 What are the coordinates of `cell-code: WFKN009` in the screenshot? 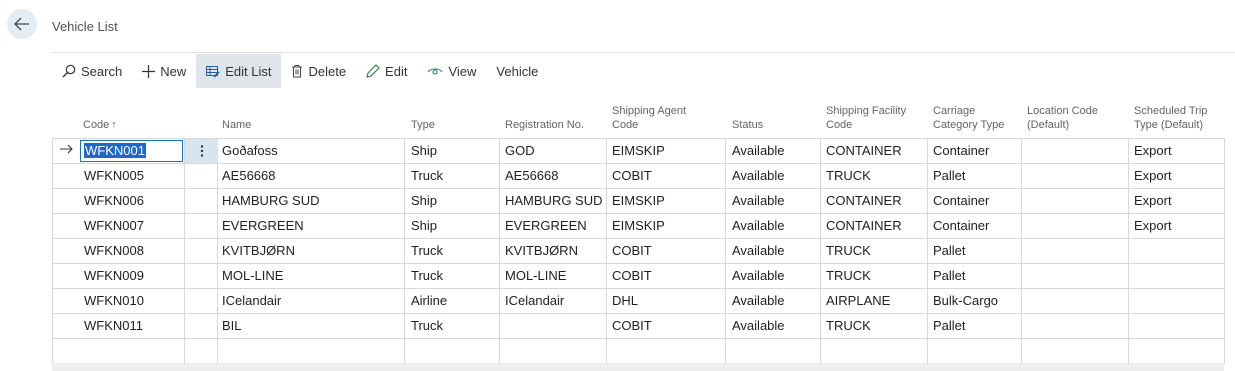 It's located at (114, 275).